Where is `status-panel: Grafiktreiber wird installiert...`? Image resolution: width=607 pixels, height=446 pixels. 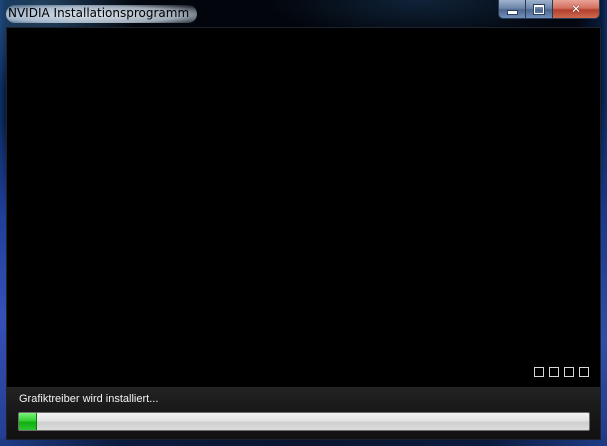
status-panel: Grafiktreiber wird installiert... is located at coordinates (303, 413).